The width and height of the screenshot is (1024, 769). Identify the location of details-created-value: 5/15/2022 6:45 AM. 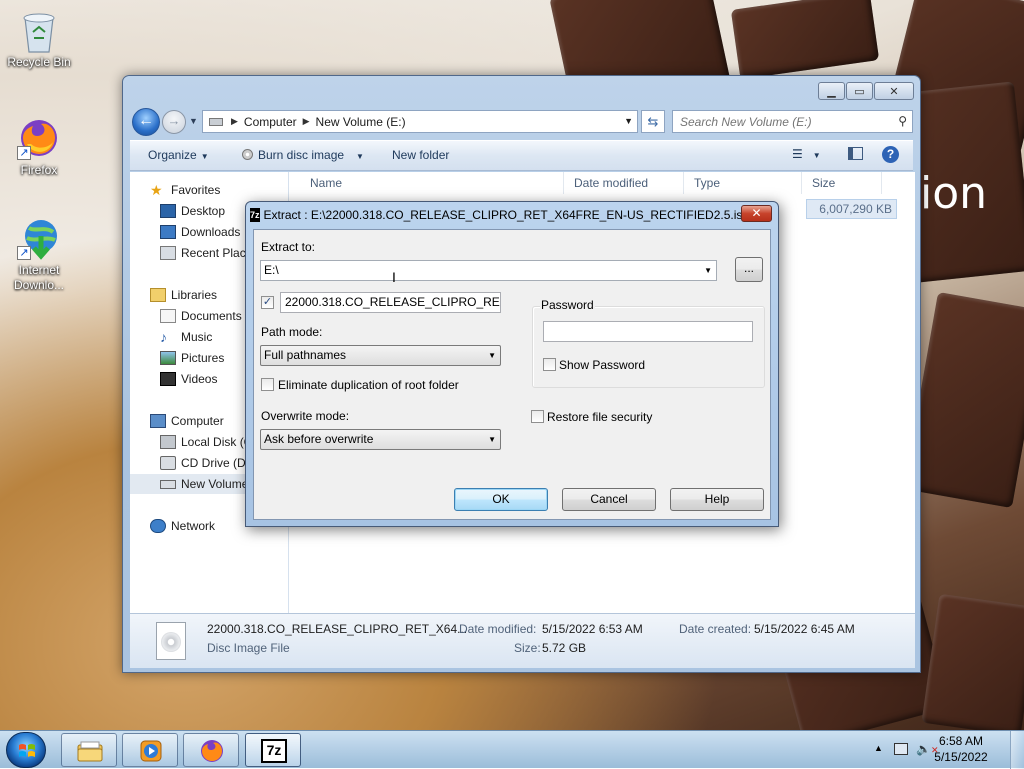
(804, 629).